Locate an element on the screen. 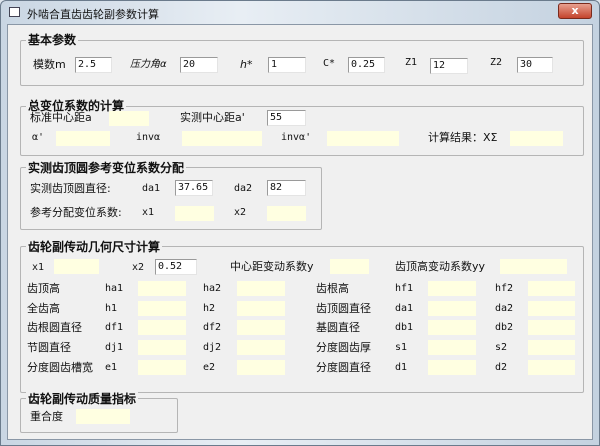  z2-label: Z2 is located at coordinates (496, 62).